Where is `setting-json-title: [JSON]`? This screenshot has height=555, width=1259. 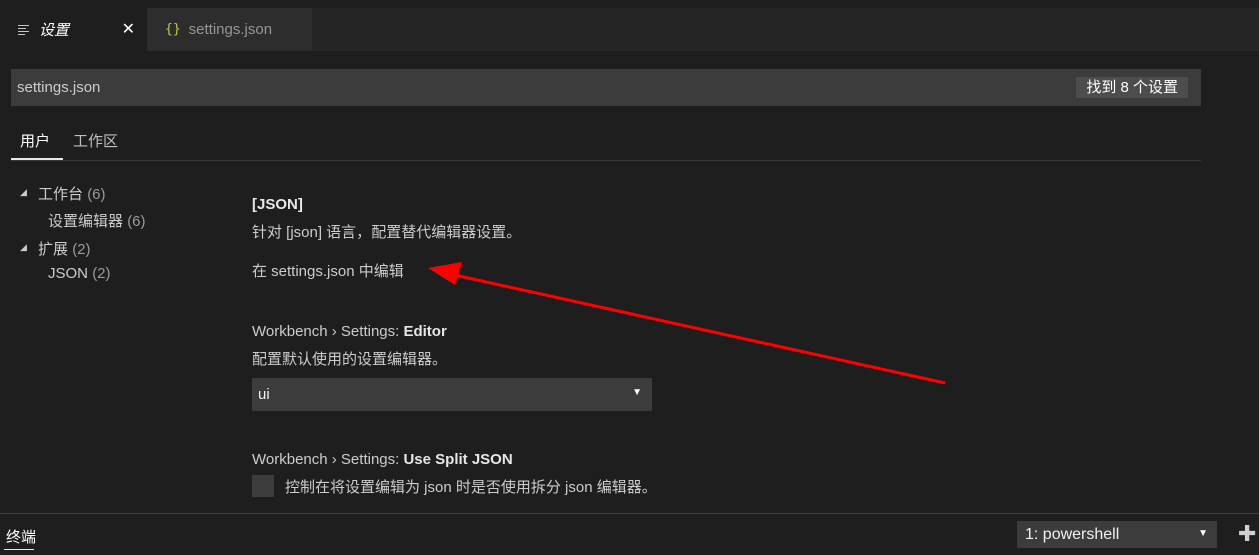
setting-json-title: [JSON] is located at coordinates (277, 204).